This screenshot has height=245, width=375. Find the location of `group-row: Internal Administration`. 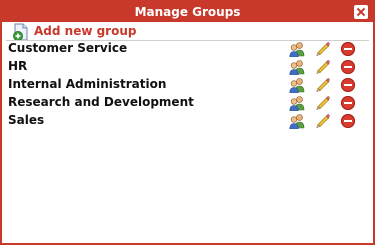

group-row: Internal Administration is located at coordinates (187, 85).